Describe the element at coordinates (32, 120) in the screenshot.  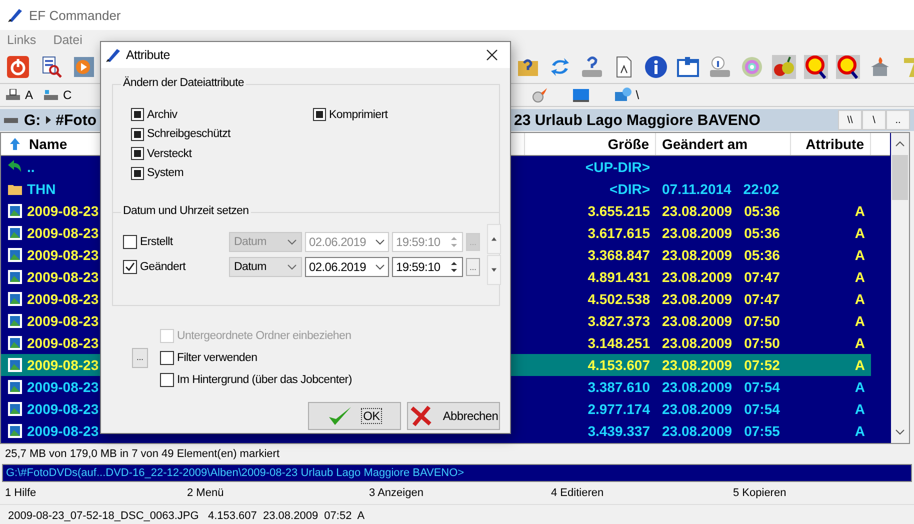
I see `drive-label: G:` at that location.